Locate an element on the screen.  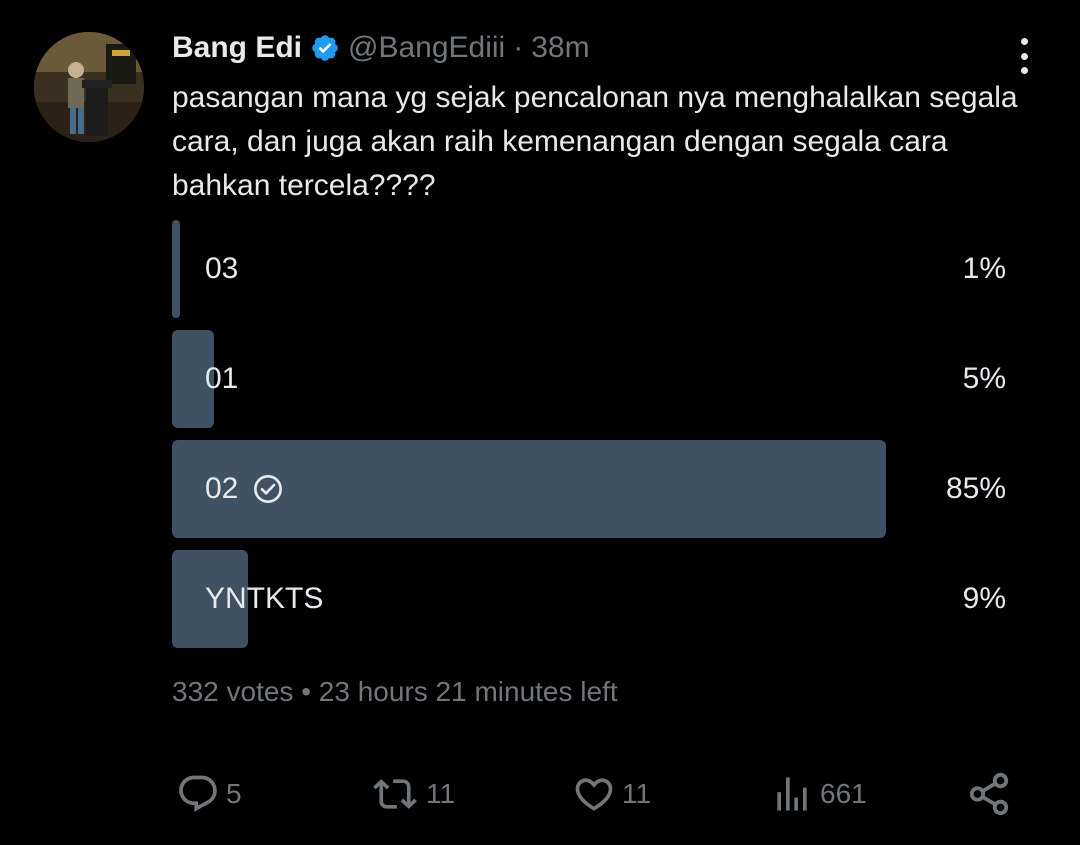
reply-icon is located at coordinates (198, 794).